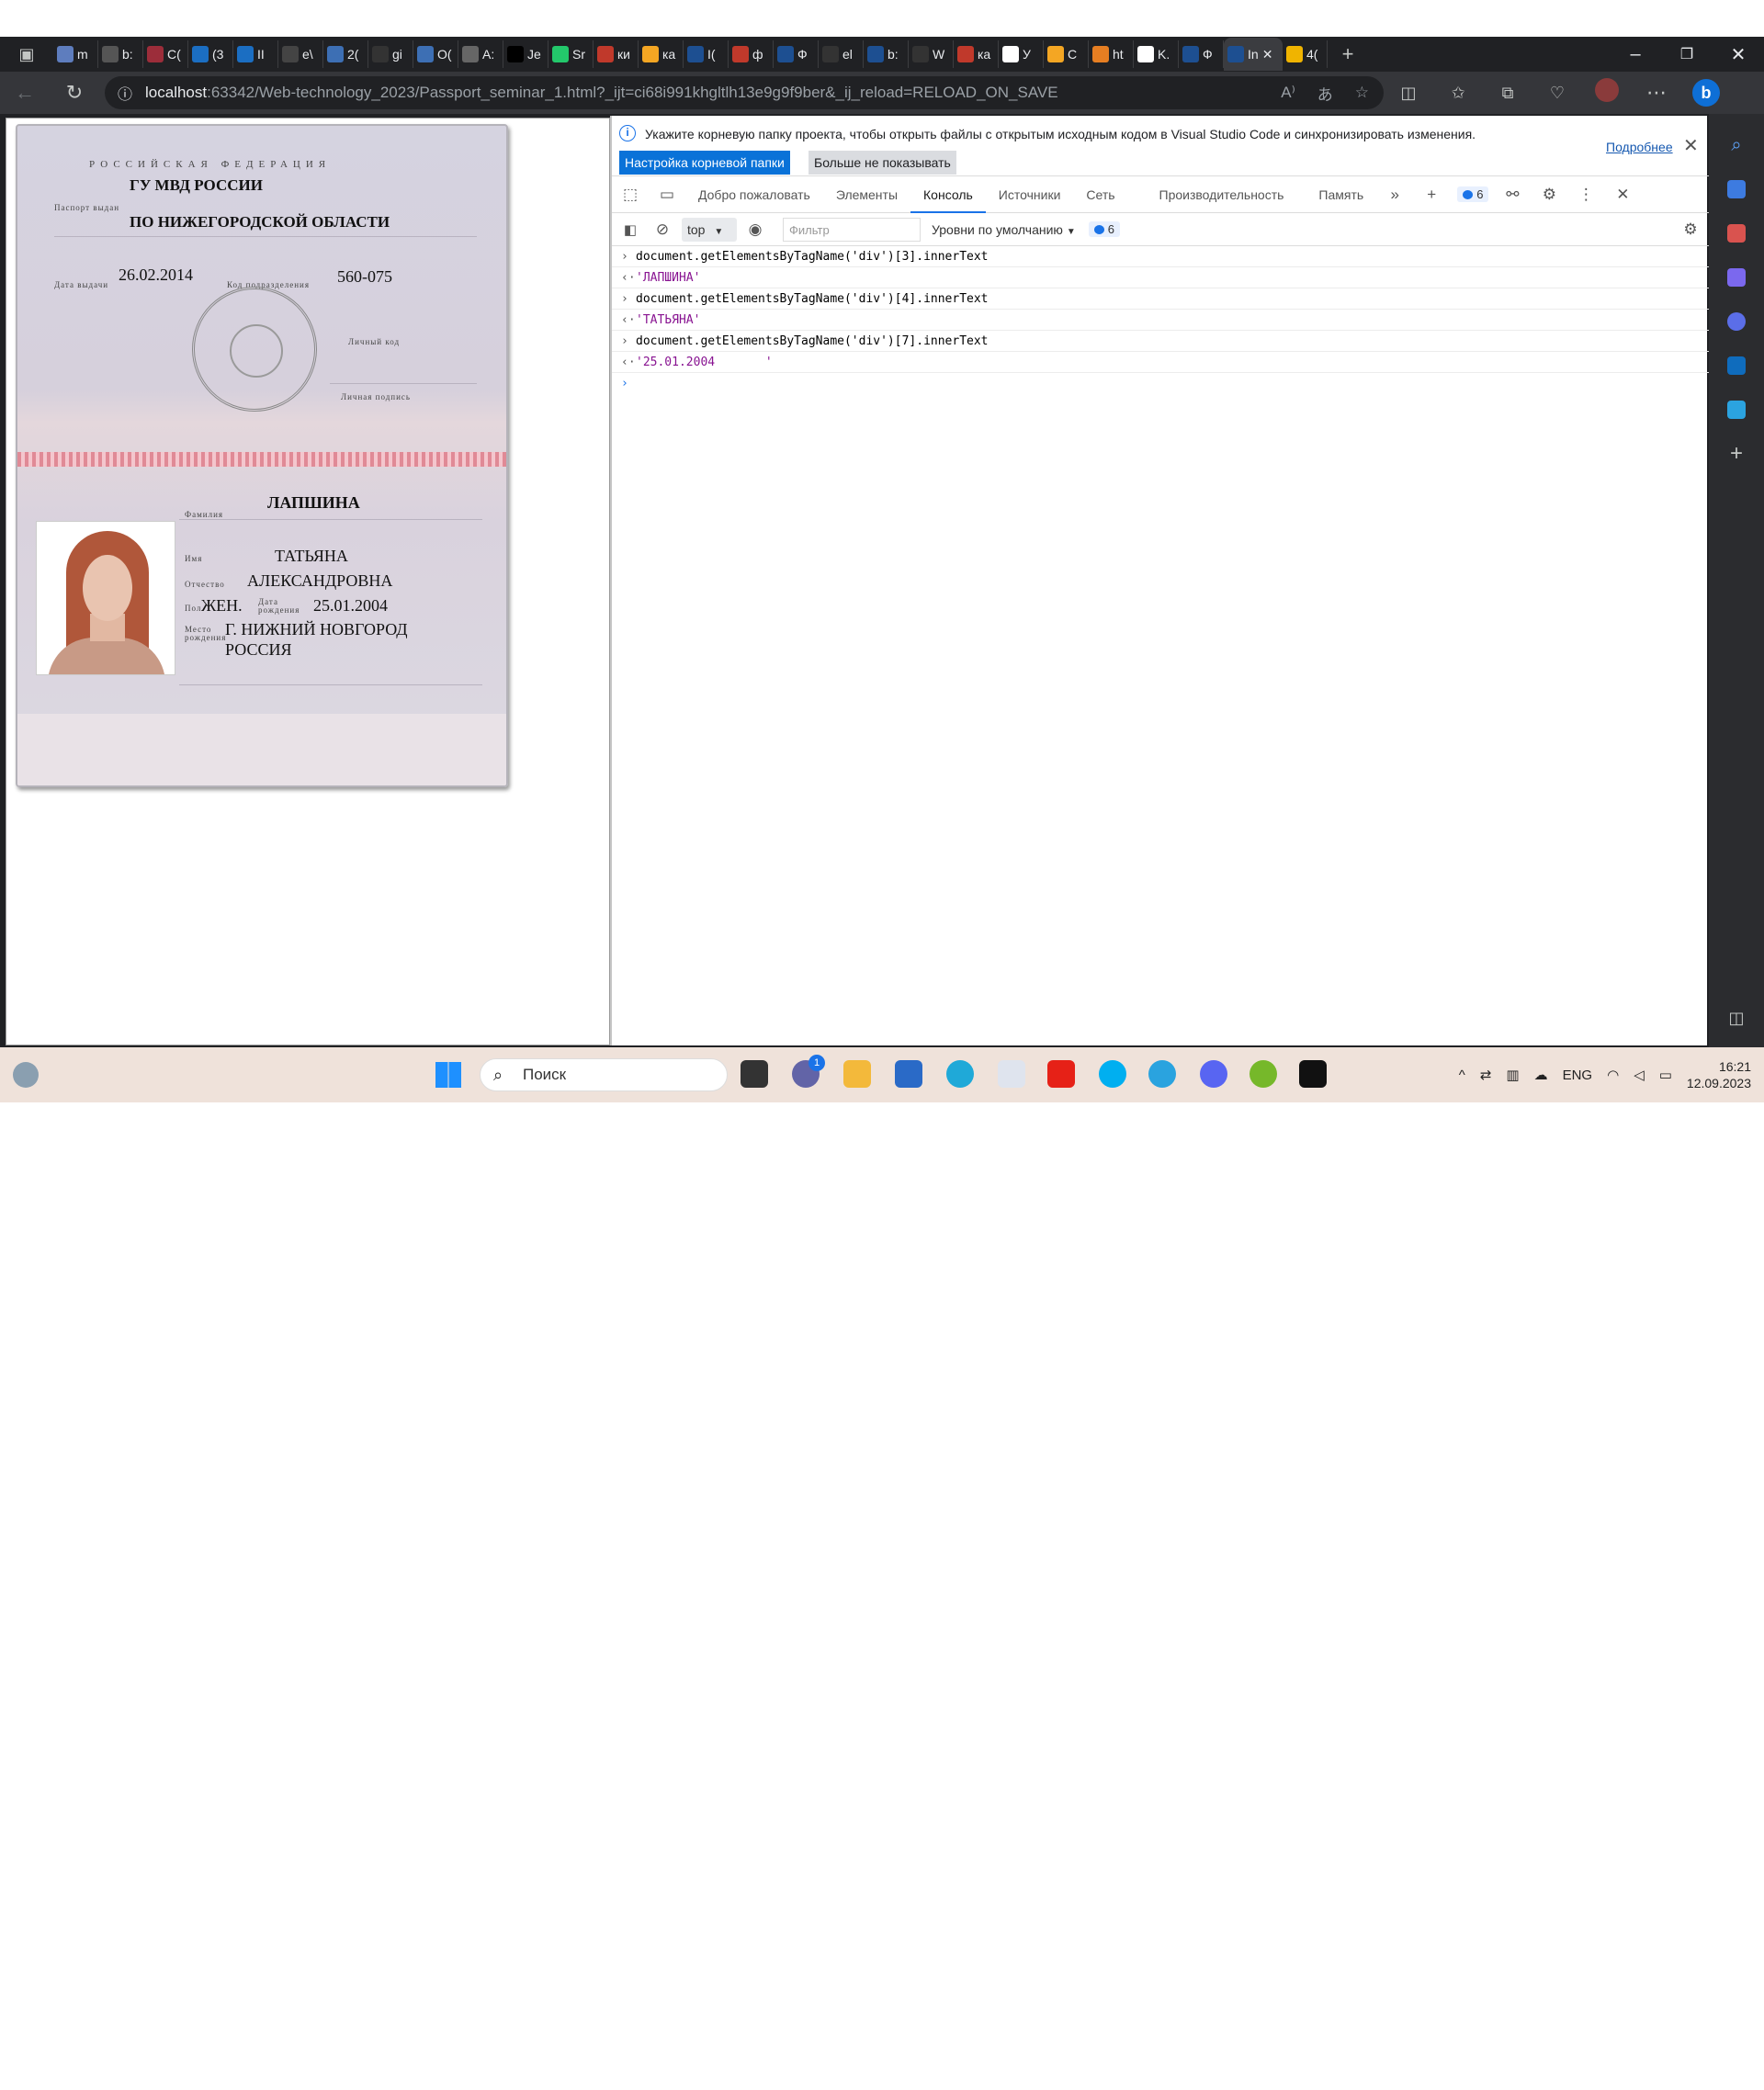  I want to click on browser-tab: 4(, so click(1306, 54).